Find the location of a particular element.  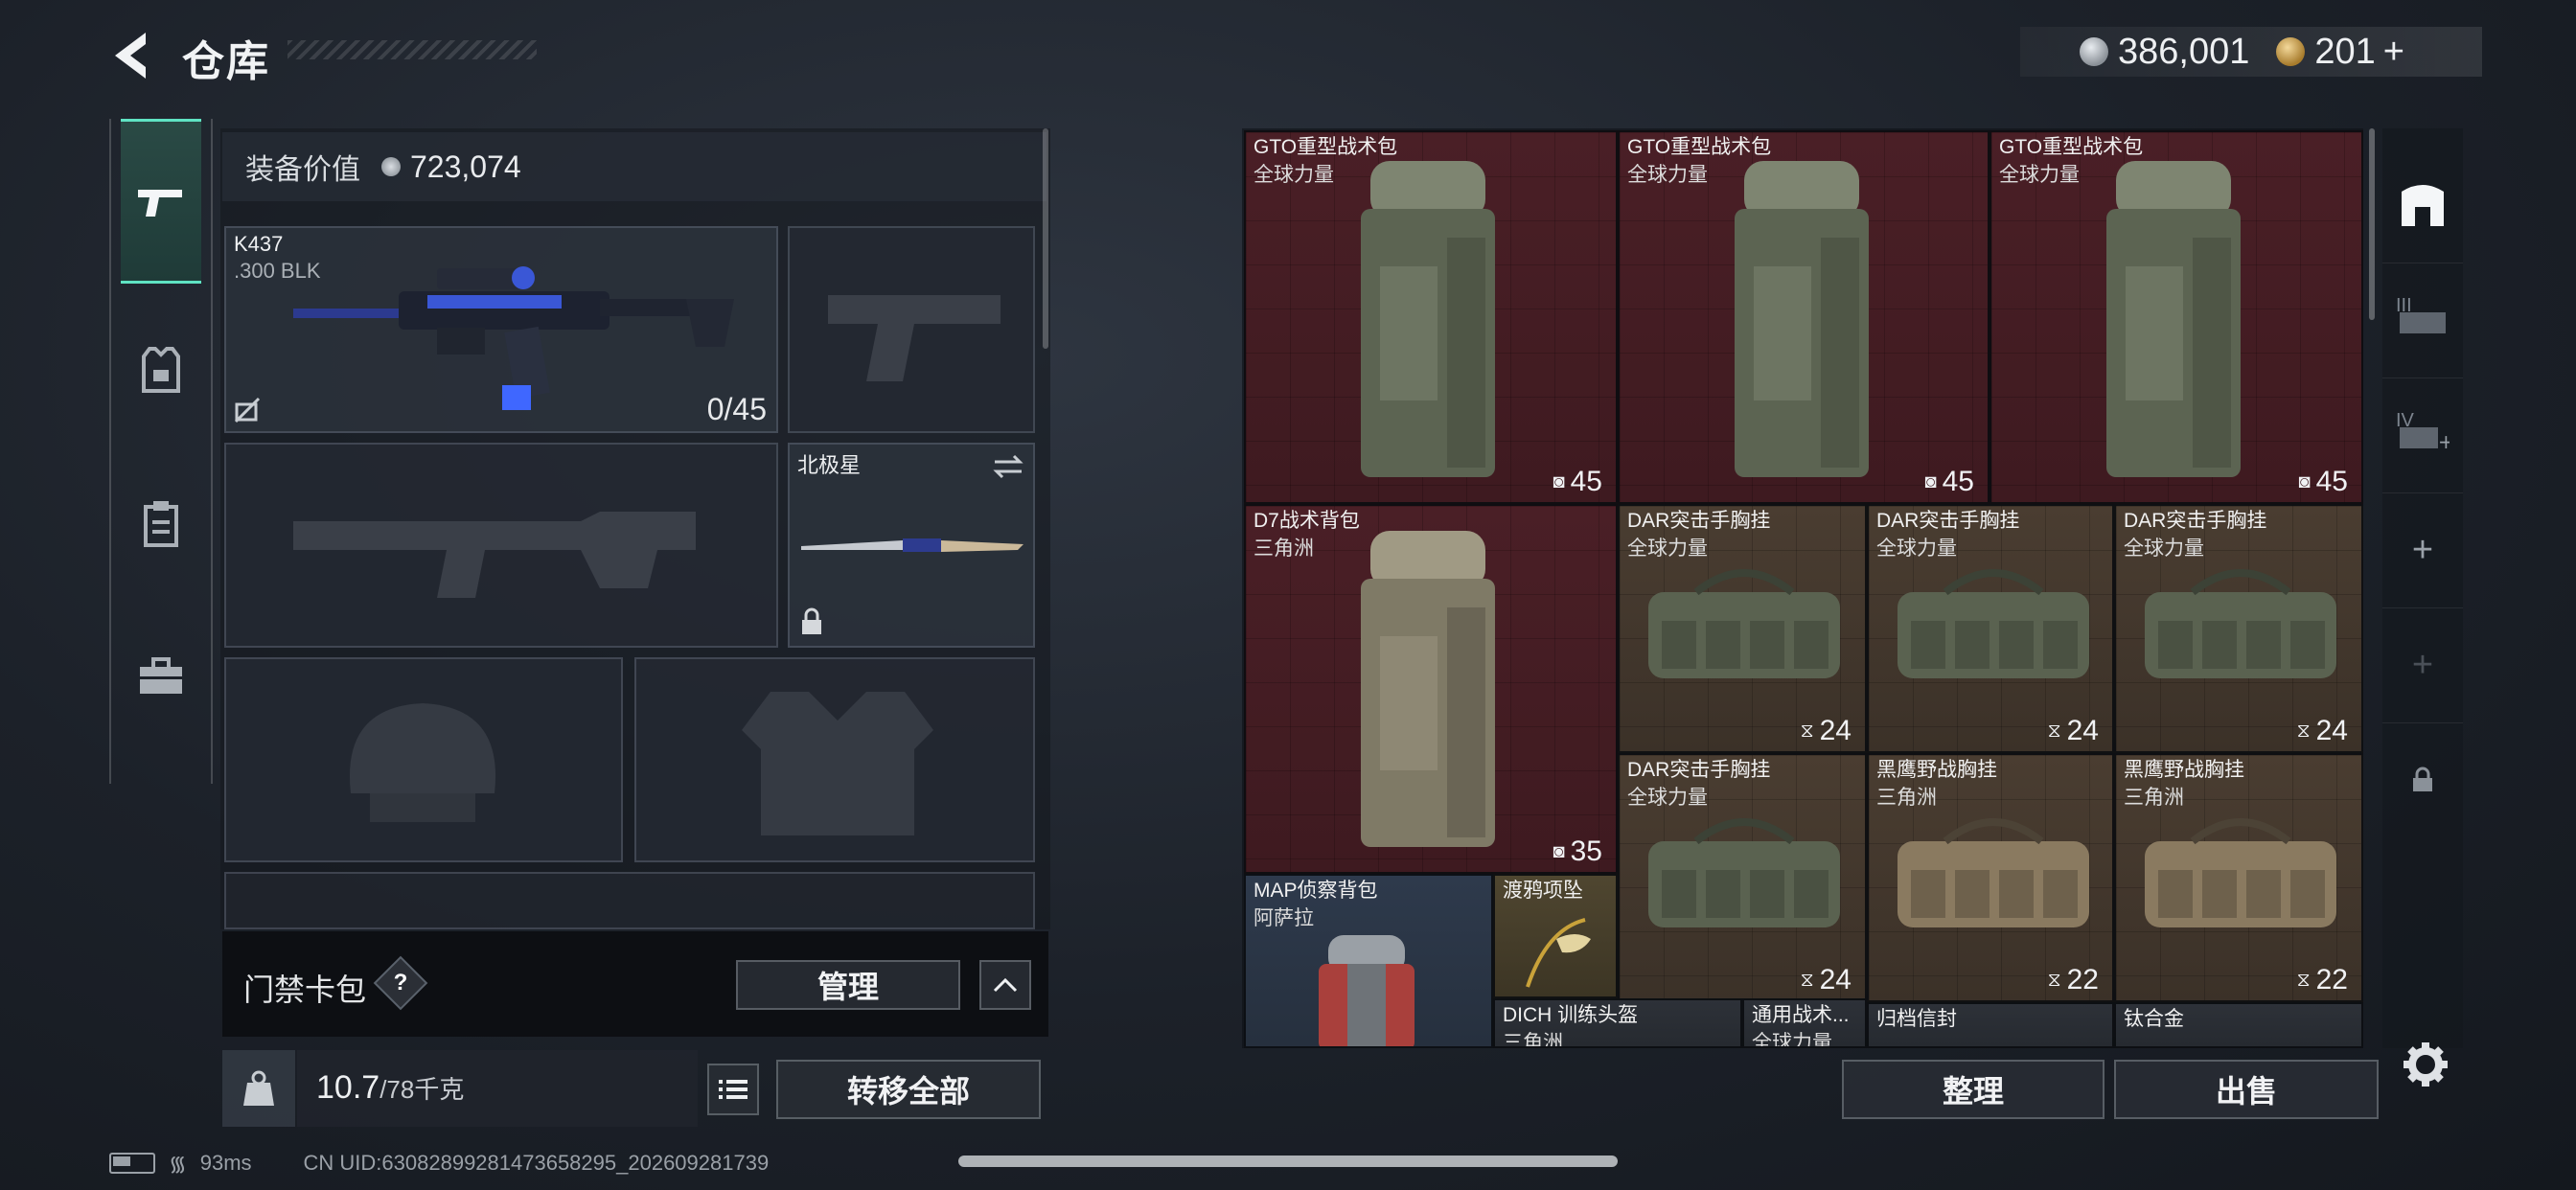

equipment-value-bar: 装备价值 723,074 is located at coordinates (634, 167).